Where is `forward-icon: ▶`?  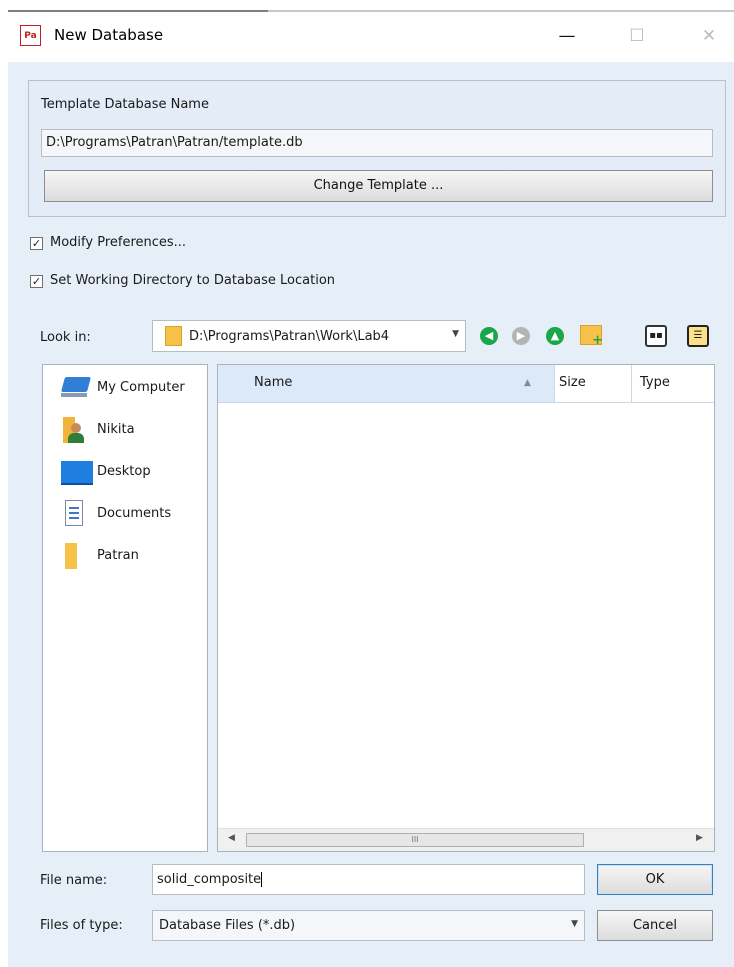
forward-icon: ▶ is located at coordinates (521, 336).